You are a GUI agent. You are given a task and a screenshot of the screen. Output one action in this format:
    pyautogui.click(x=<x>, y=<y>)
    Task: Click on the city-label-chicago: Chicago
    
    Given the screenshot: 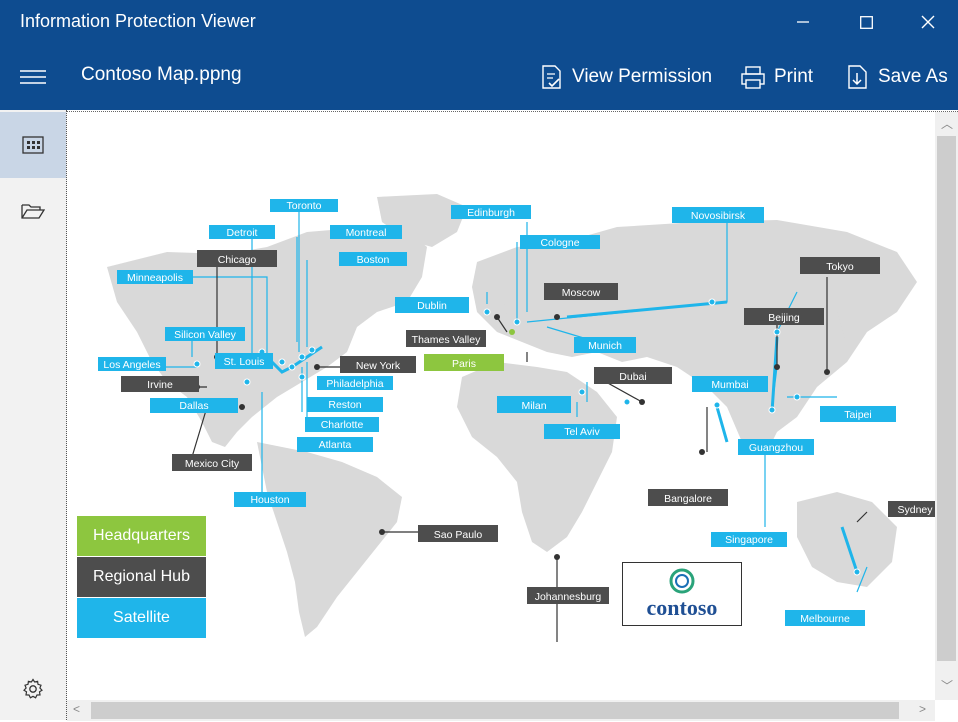 What is the action you would take?
    pyautogui.click(x=237, y=260)
    